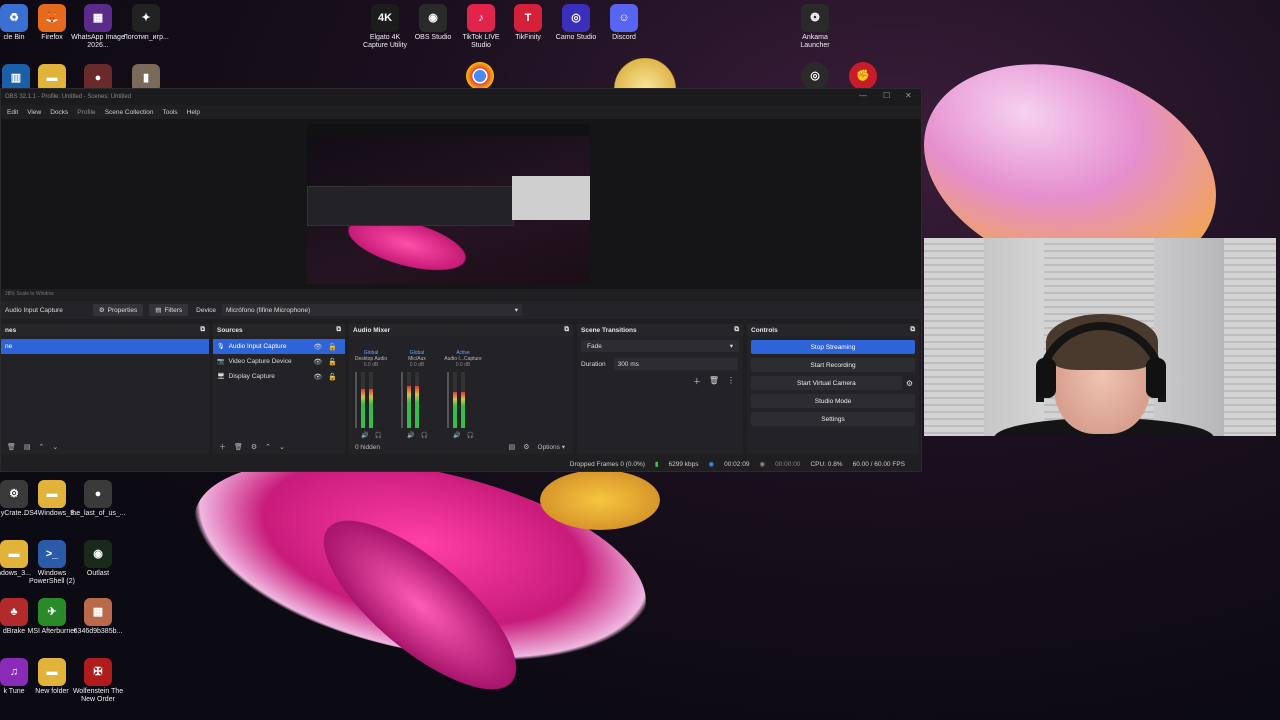 Image resolution: width=1280 pixels, height=720 pixels. I want to click on desktop-icon: ☺ Discord, so click(624, 23).